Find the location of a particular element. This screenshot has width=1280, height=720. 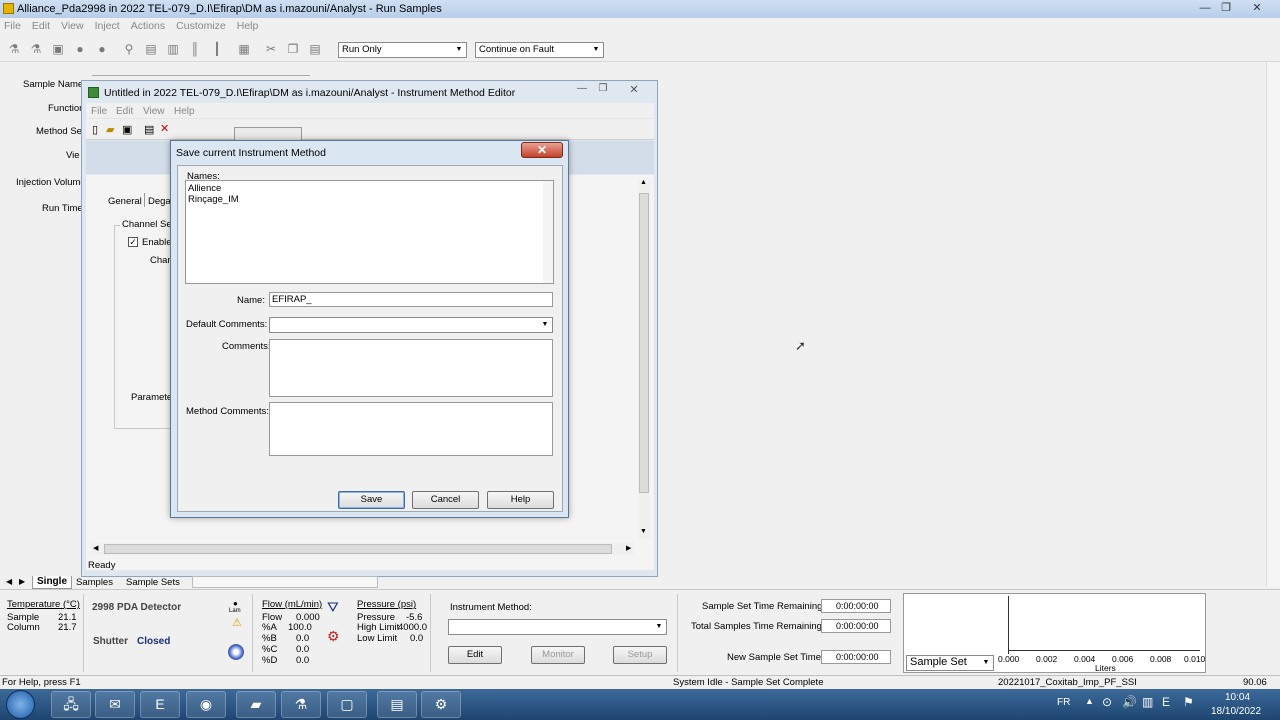

stop-icon: ● is located at coordinates (80, 49).